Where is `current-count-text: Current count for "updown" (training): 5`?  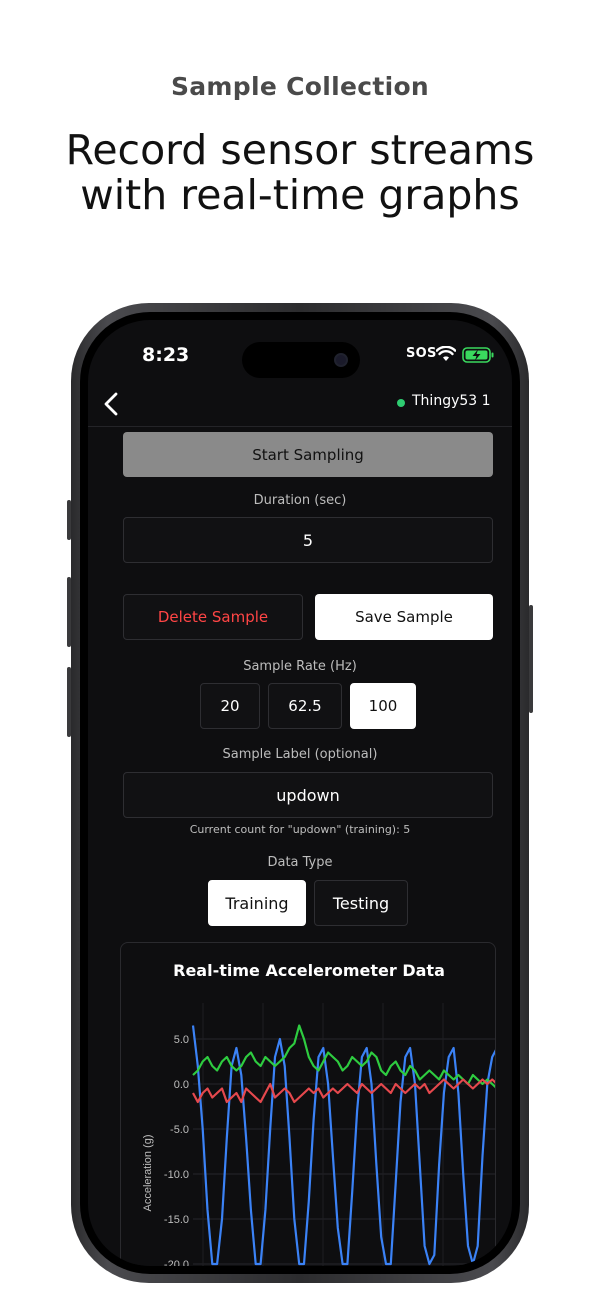 current-count-text: Current count for "updown" (training): 5 is located at coordinates (300, 829).